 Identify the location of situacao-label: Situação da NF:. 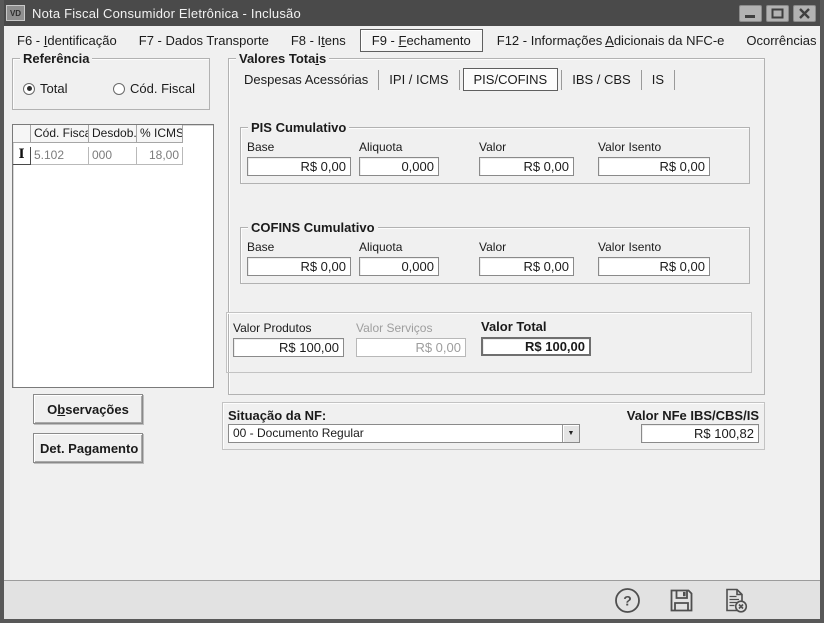
(277, 415).